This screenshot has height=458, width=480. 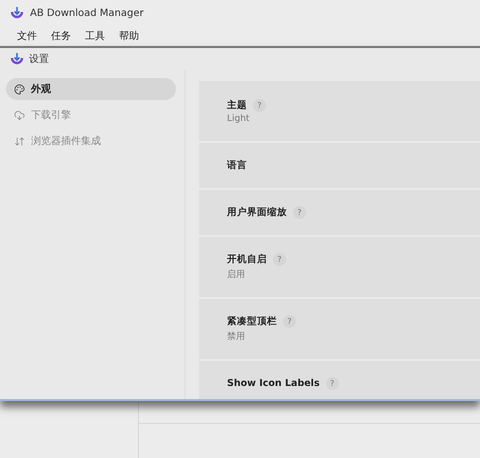 I want to click on setting-label: 紧凑型顶栏, so click(x=252, y=321).